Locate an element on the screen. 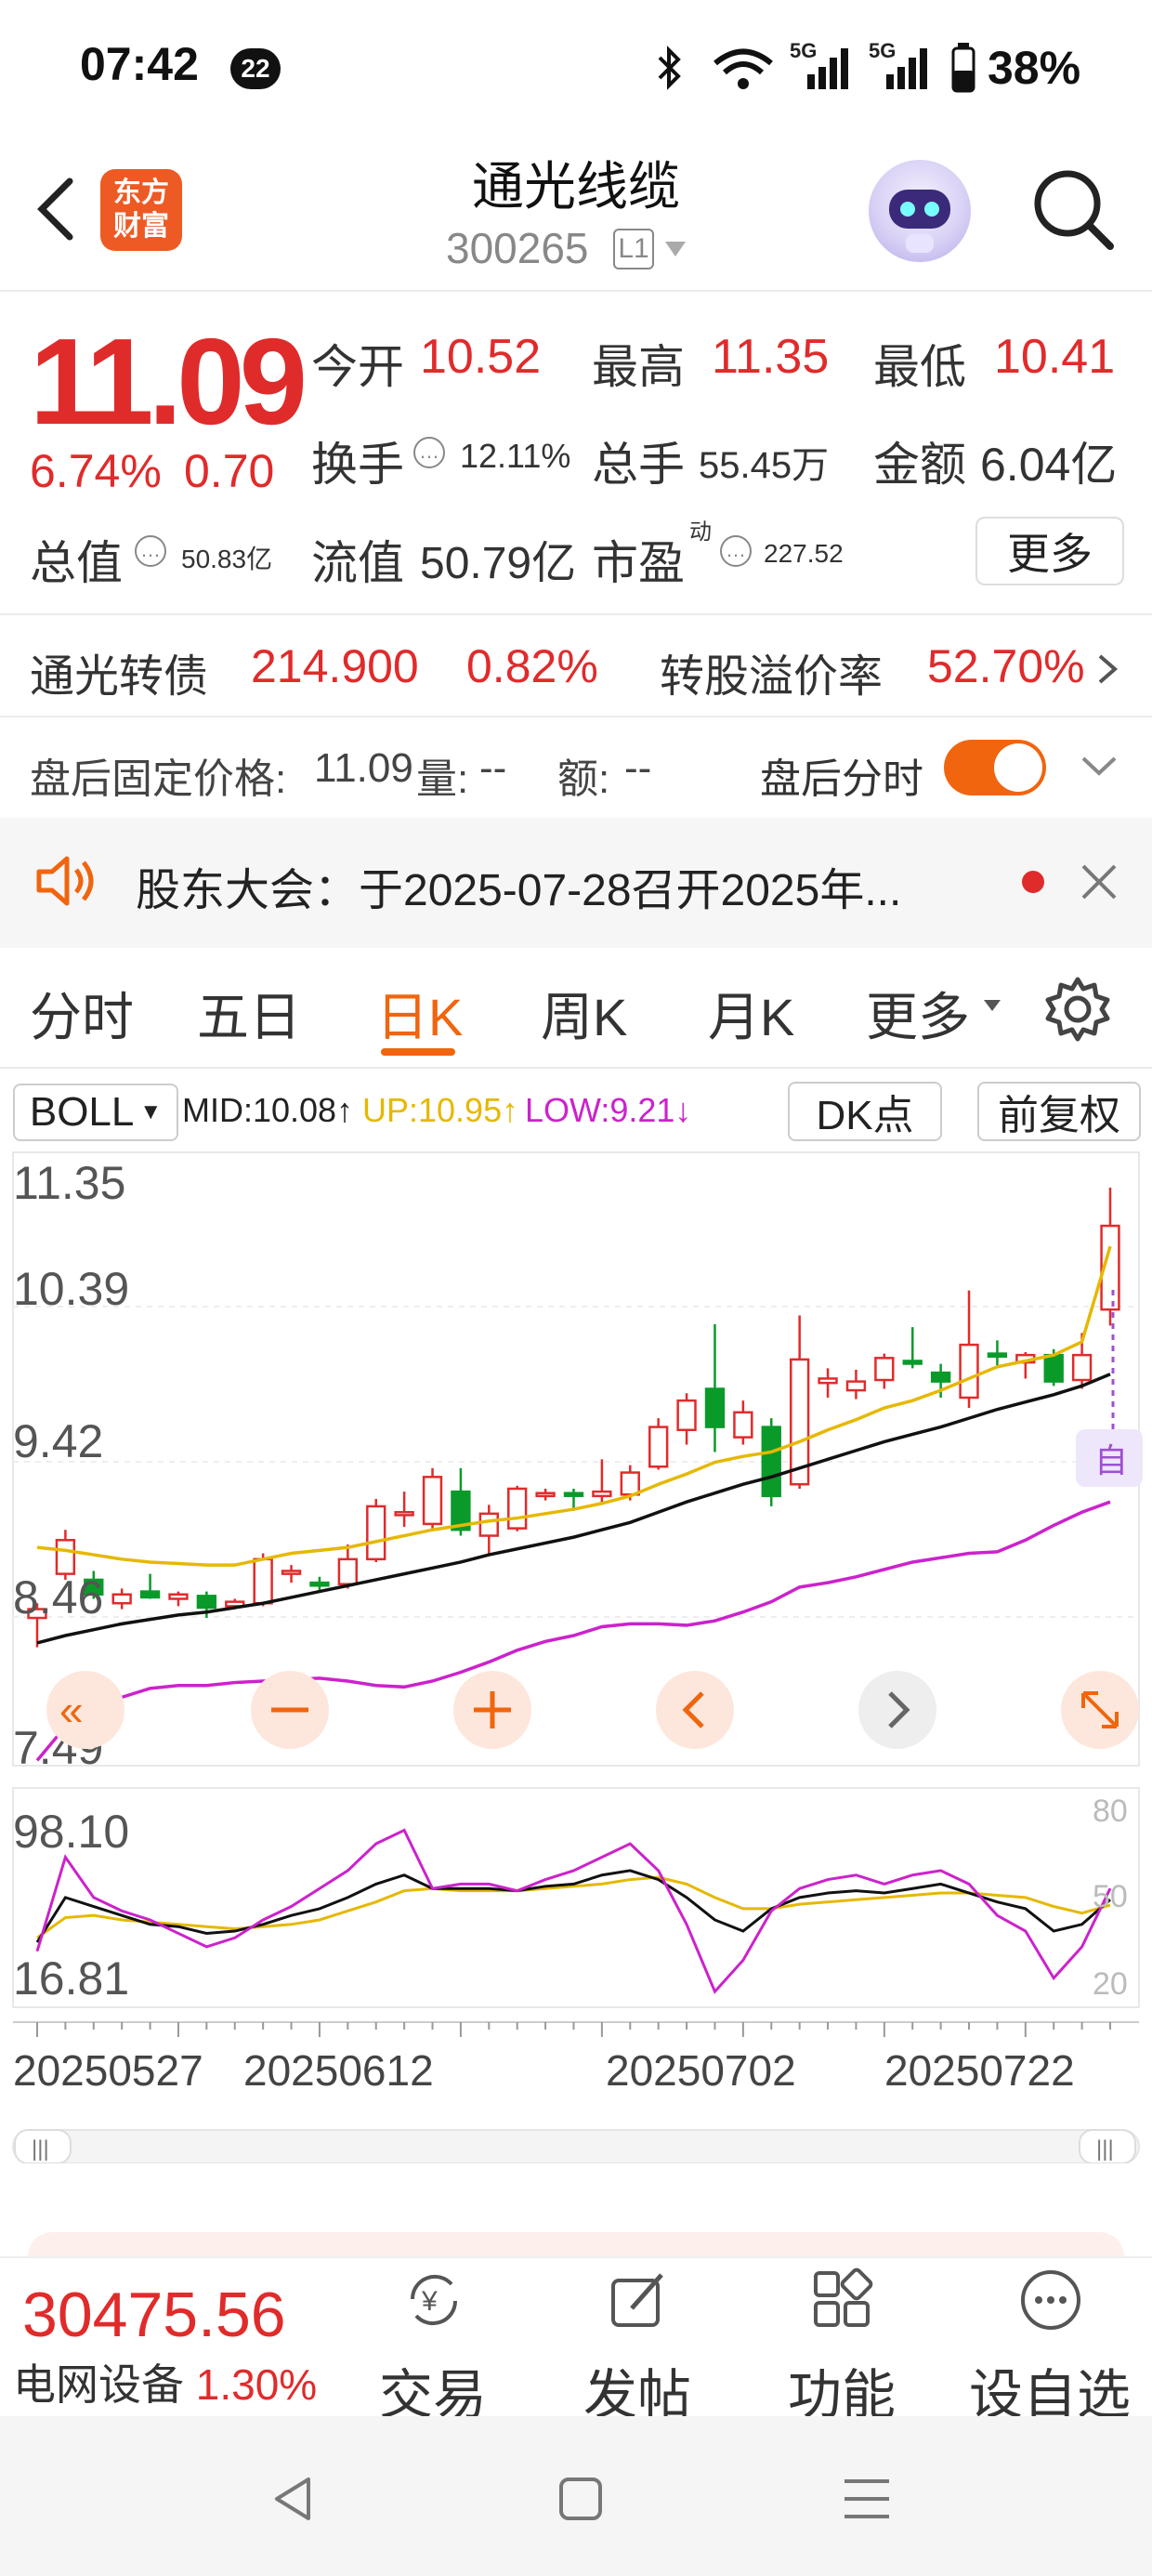 This screenshot has height=2576, width=1152. gear-icon is located at coordinates (1077, 1009).